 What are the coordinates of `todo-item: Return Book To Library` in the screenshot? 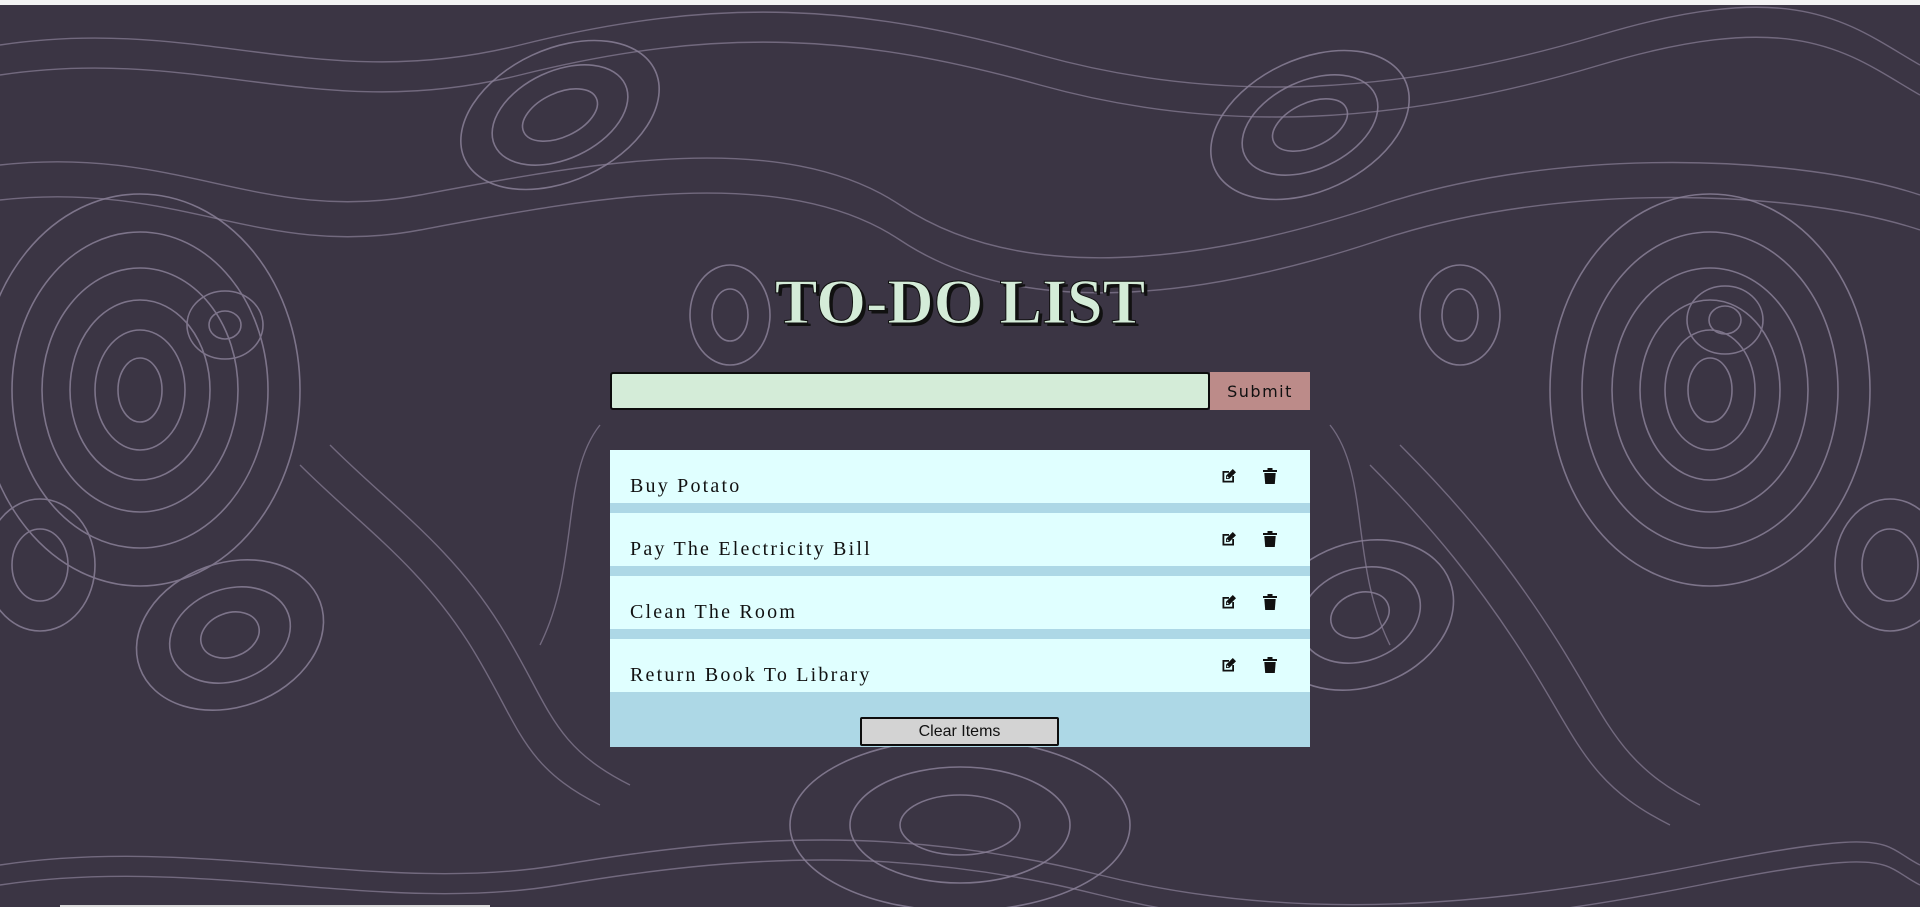 It's located at (960, 665).